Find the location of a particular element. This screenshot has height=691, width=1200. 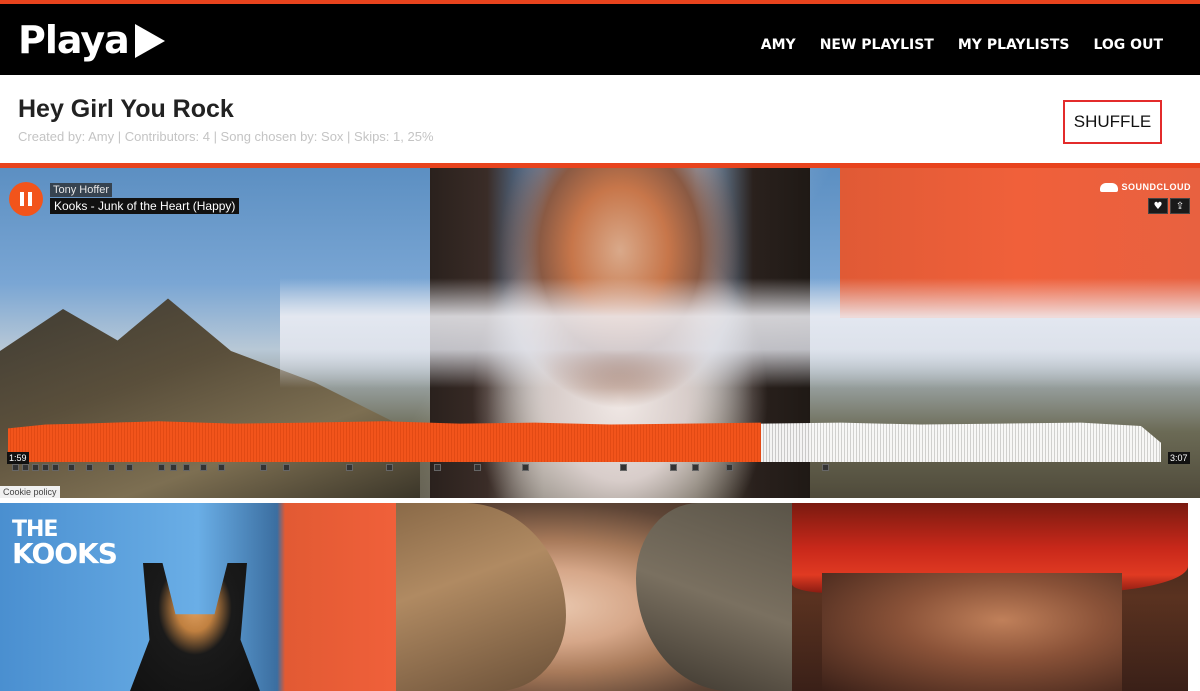

pause-button is located at coordinates (26, 199).